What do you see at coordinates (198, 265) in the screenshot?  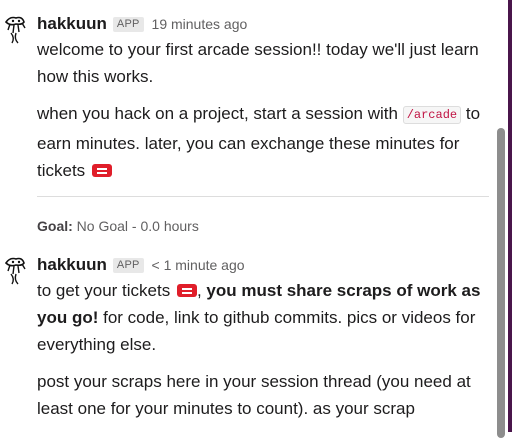 I see `timestamp: < 1 minute ago` at bounding box center [198, 265].